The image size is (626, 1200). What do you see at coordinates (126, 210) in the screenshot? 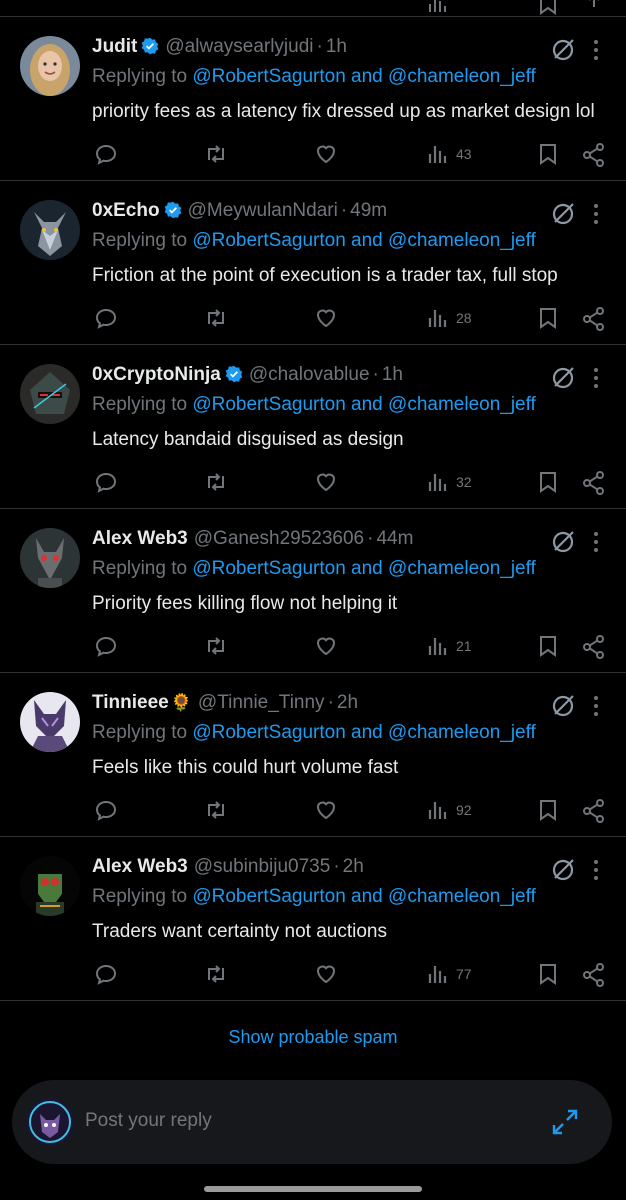
I see `display-name: 0xEcho` at bounding box center [126, 210].